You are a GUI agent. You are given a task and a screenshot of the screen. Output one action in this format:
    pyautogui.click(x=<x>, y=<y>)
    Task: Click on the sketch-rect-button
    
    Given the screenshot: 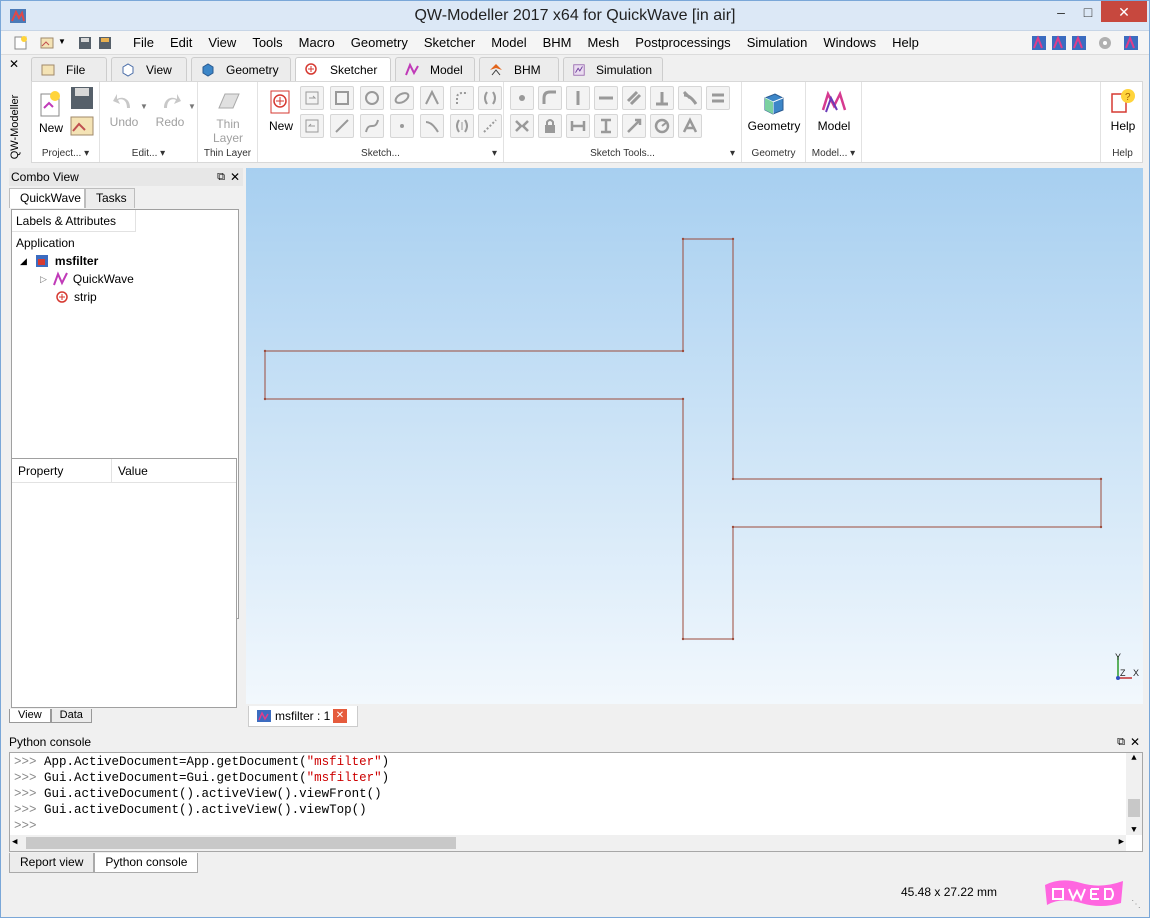 What is the action you would take?
    pyautogui.click(x=342, y=98)
    